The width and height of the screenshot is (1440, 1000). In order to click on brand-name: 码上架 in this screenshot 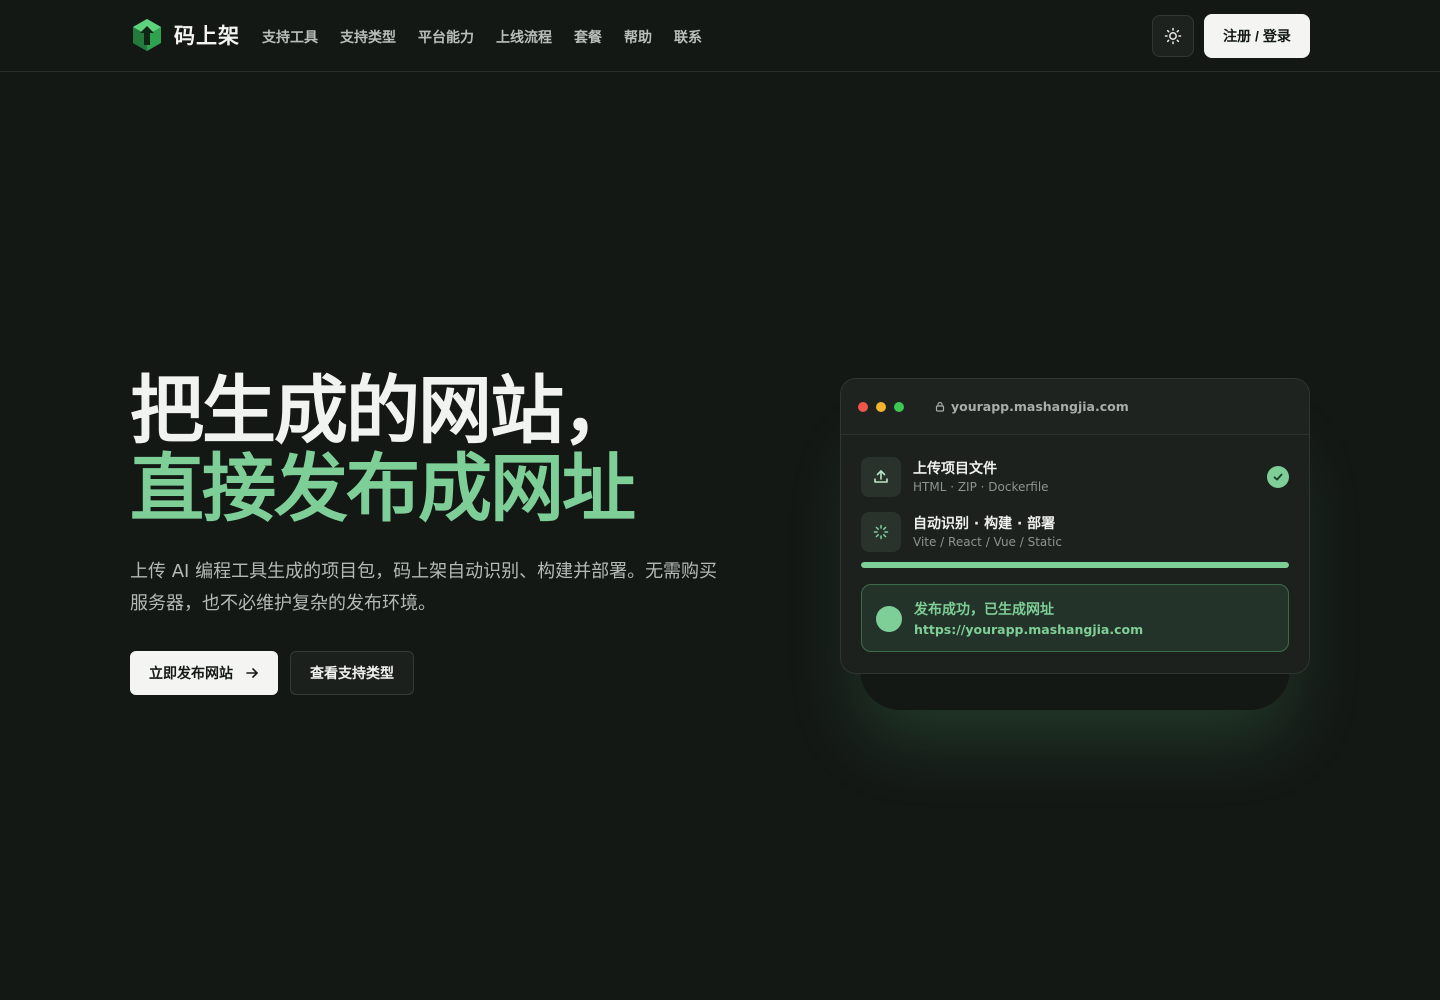, I will do `click(207, 36)`.